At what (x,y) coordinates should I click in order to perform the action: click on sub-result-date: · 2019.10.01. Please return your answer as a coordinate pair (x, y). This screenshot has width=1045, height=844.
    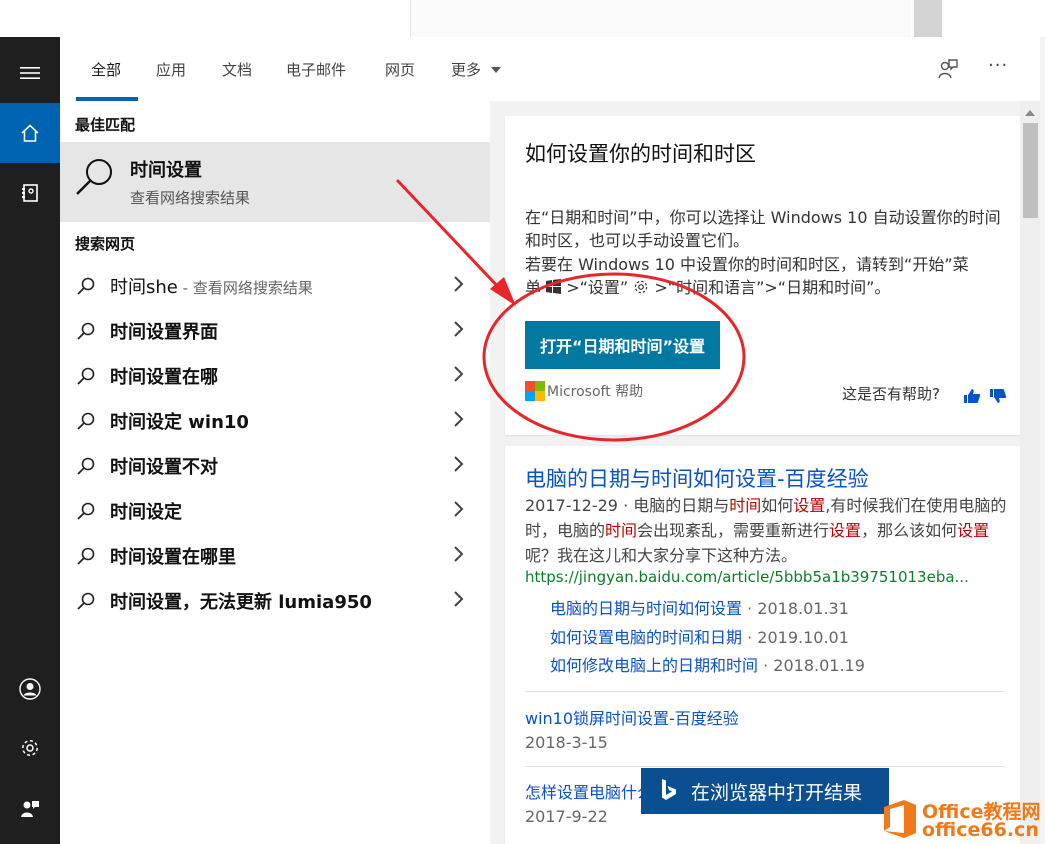
    Looking at the image, I should click on (795, 637).